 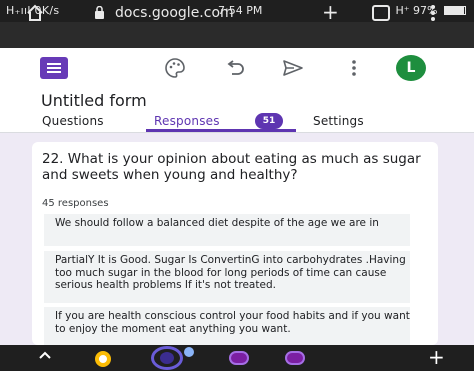 I want to click on active-app-icon, so click(x=167, y=358).